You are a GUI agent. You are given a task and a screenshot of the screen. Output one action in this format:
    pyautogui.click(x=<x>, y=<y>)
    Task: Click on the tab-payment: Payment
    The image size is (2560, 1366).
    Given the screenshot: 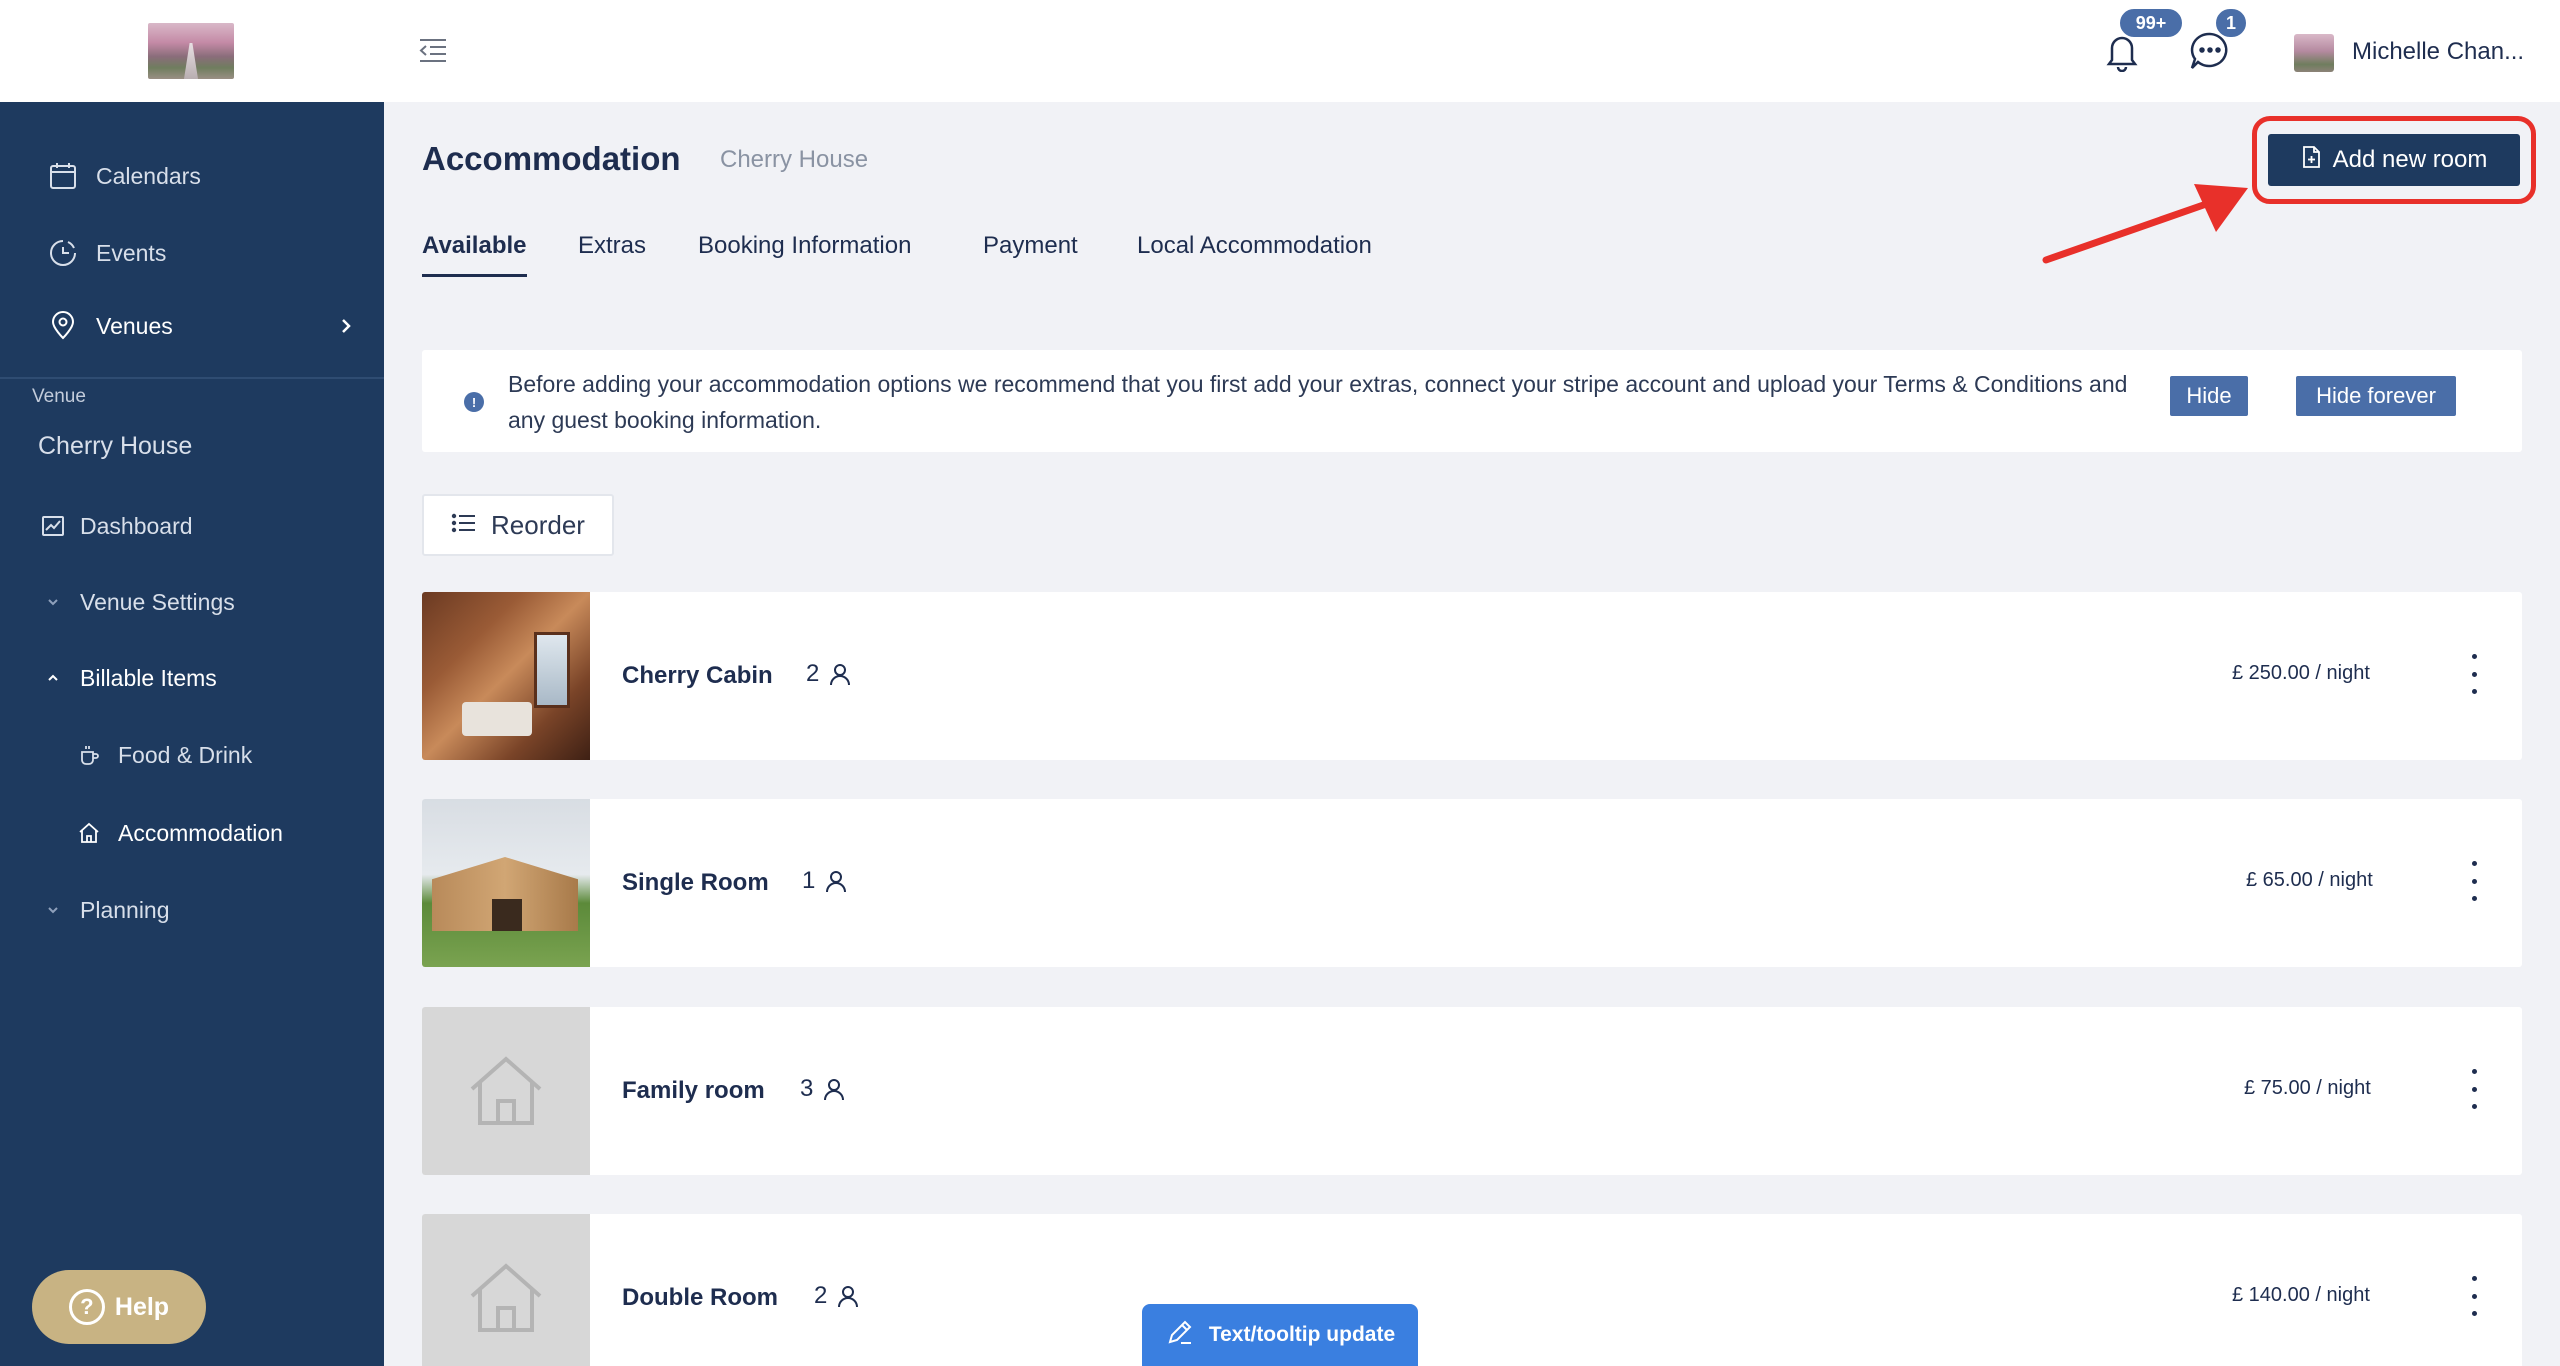 What is the action you would take?
    pyautogui.click(x=1030, y=253)
    